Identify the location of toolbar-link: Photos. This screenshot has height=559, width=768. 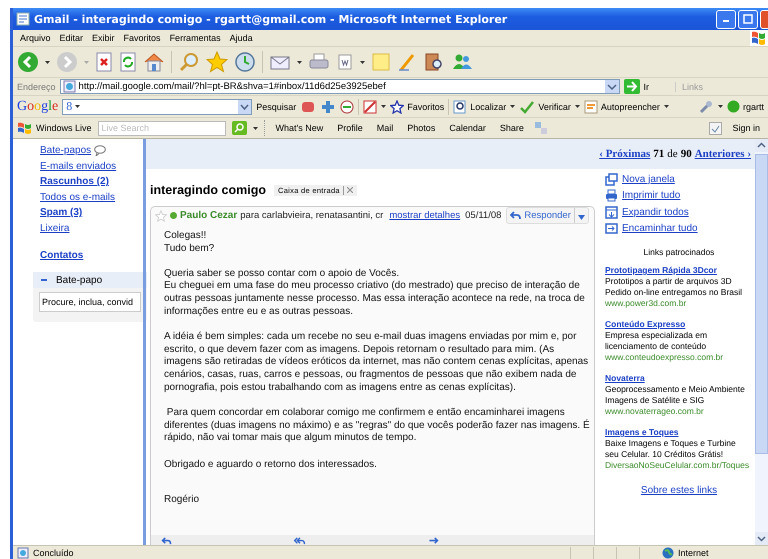
(421, 128).